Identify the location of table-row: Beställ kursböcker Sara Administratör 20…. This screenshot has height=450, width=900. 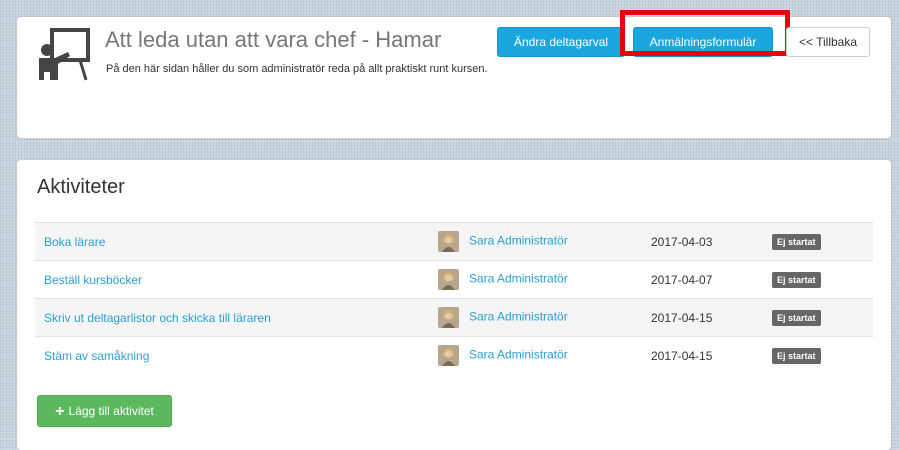
(454, 279).